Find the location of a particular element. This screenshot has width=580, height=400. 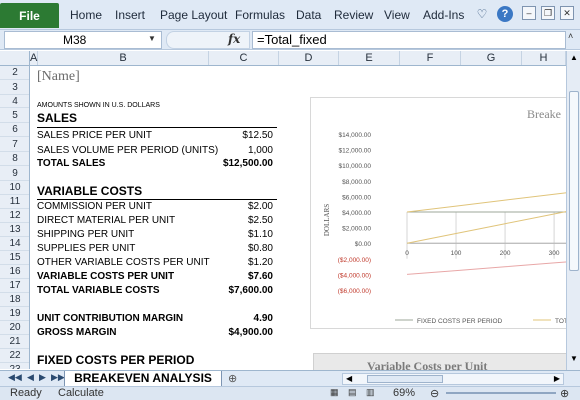

row-14: 14 is located at coordinates (14, 244).